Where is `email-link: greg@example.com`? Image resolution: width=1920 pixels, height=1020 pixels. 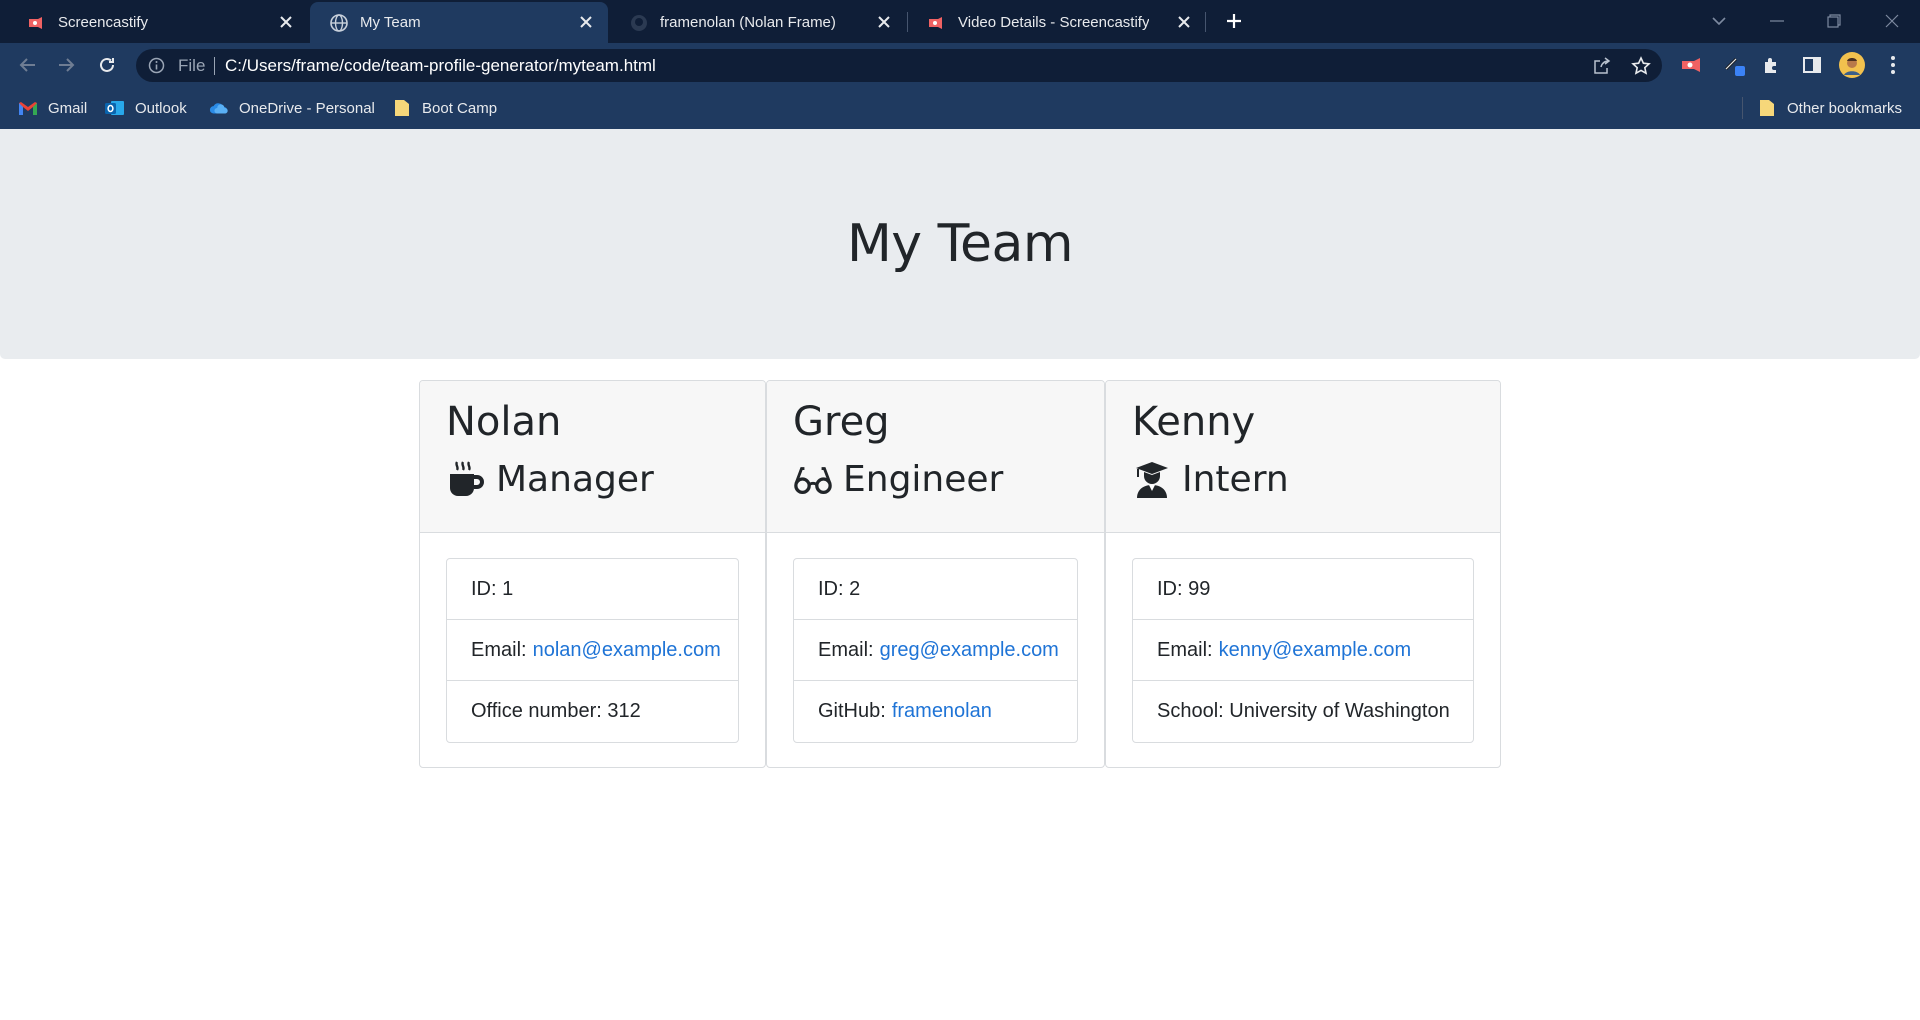
email-link: greg@example.com is located at coordinates (969, 650).